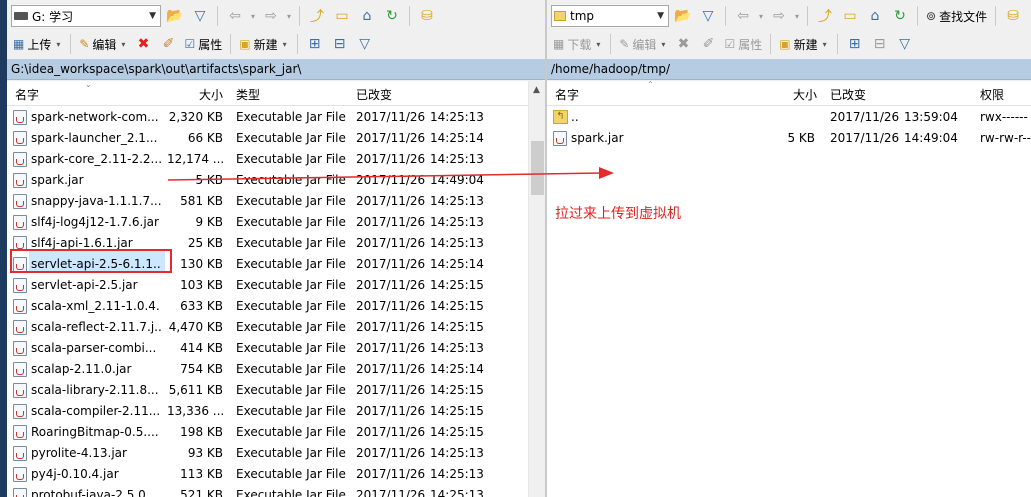 This screenshot has width=1031, height=497. I want to click on drag-arrow-head, so click(606, 173).